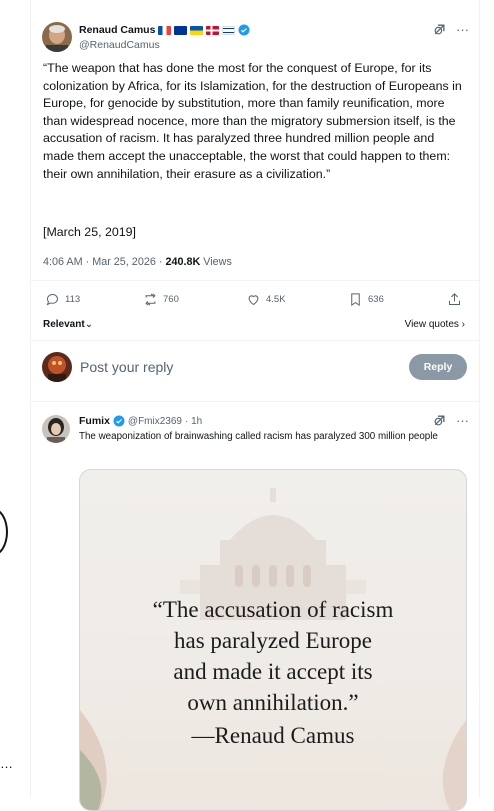 The width and height of the screenshot is (494, 811). What do you see at coordinates (213, 30) in the screenshot?
I see `flag-denmark-icon` at bounding box center [213, 30].